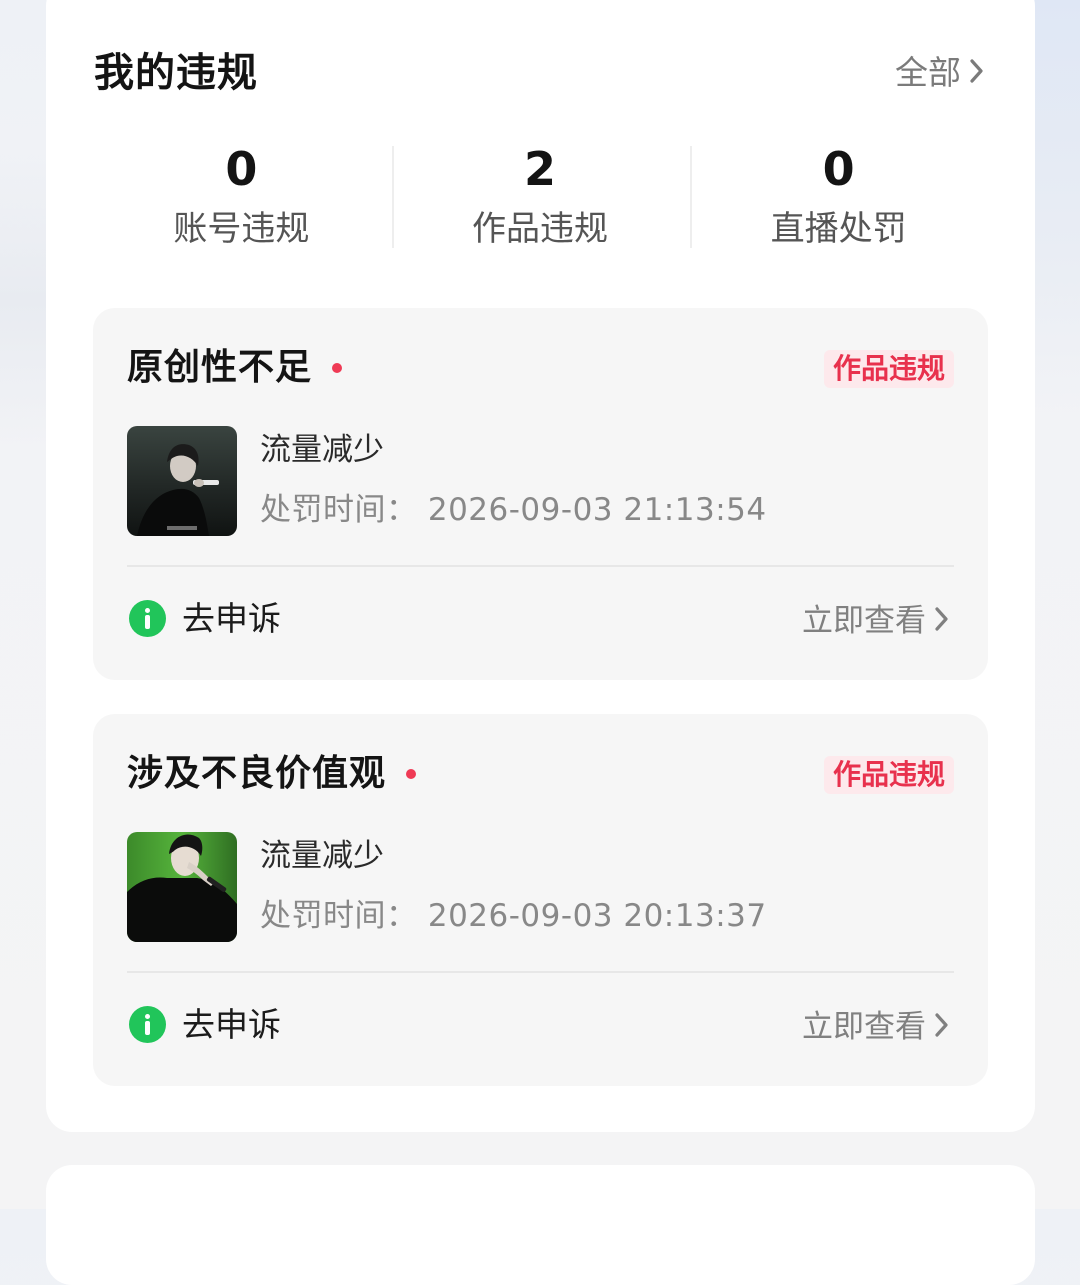  I want to click on penalty-time: 处罚时间： 2026-09-03 20:13:37, so click(513, 916).